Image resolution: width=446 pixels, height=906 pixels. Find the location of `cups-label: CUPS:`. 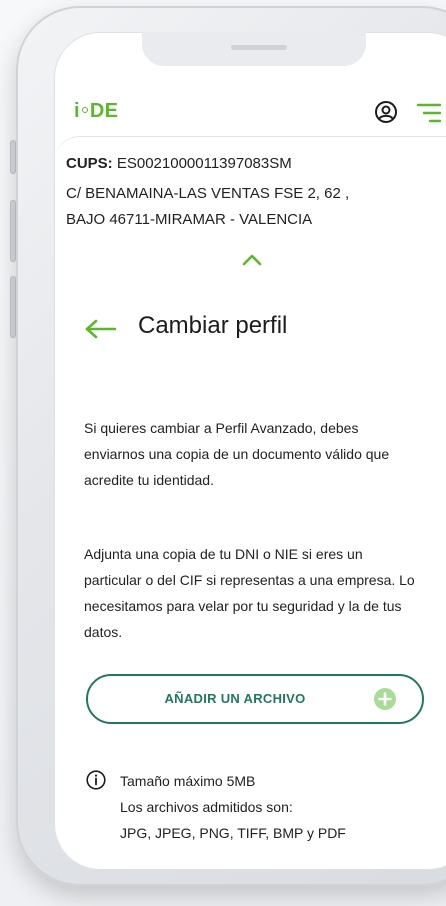

cups-label: CUPS: is located at coordinates (89, 163).